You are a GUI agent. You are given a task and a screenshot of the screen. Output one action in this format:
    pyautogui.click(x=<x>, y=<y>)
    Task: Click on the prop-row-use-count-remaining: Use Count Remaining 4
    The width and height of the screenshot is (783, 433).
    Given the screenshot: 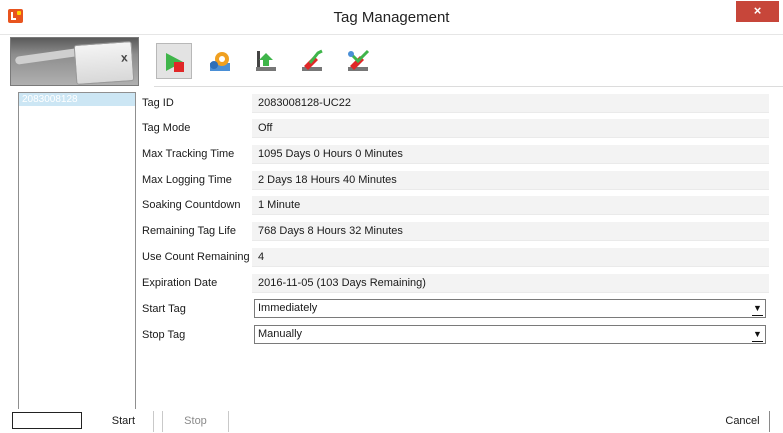 What is the action you would take?
    pyautogui.click(x=455, y=257)
    